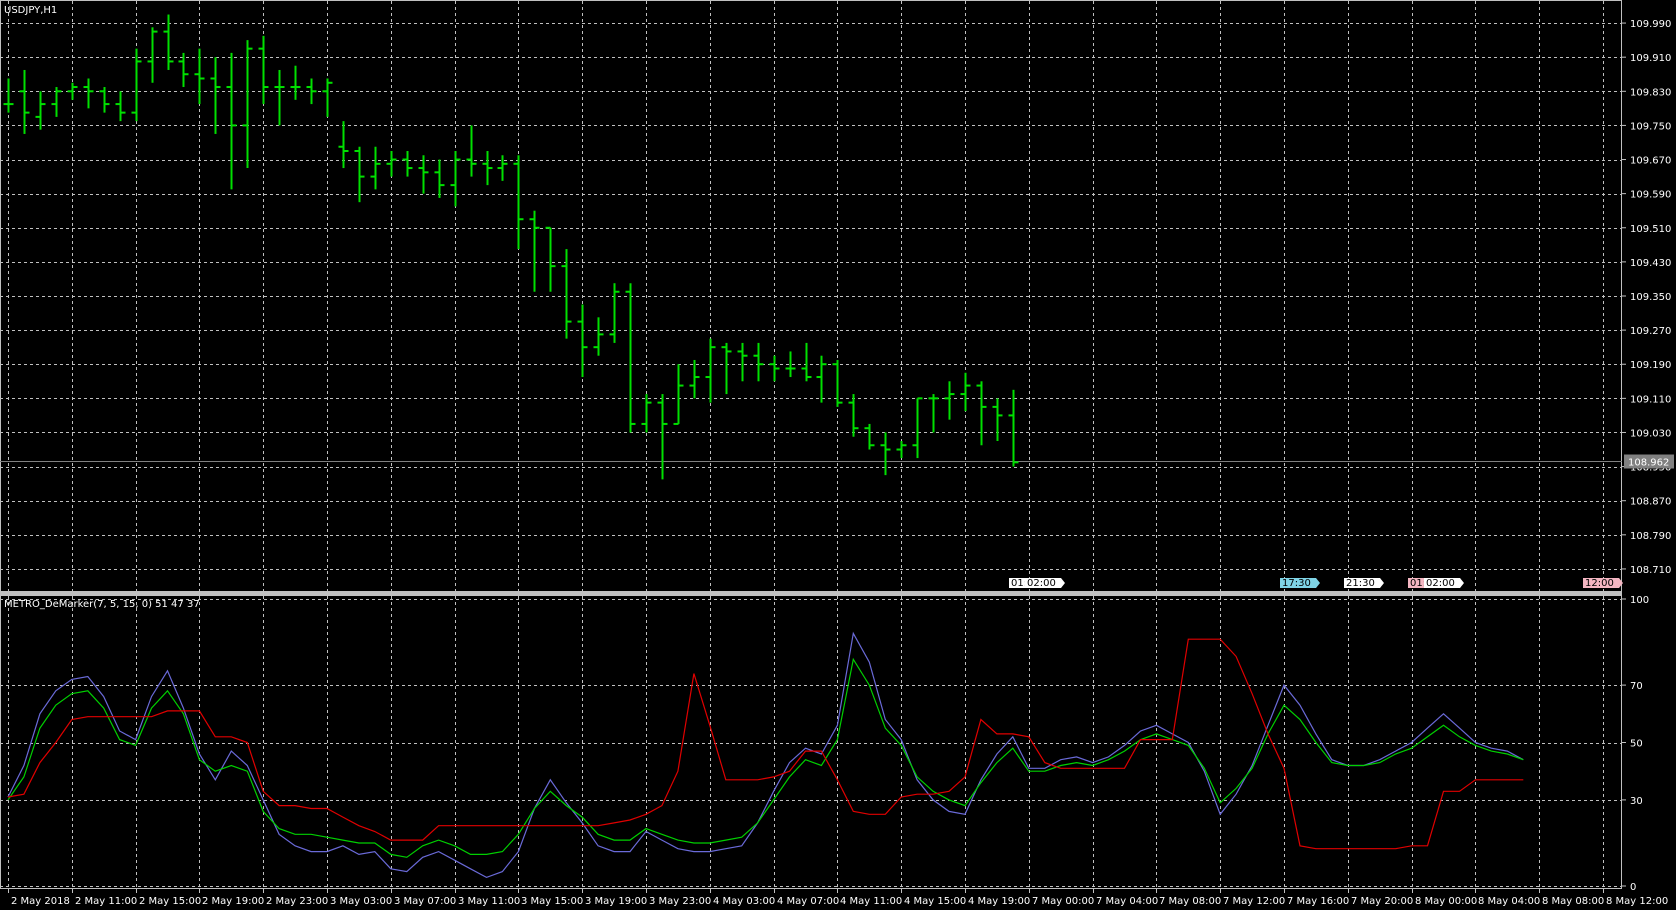  What do you see at coordinates (1650, 161) in the screenshot?
I see `price-axis-label: 109.670` at bounding box center [1650, 161].